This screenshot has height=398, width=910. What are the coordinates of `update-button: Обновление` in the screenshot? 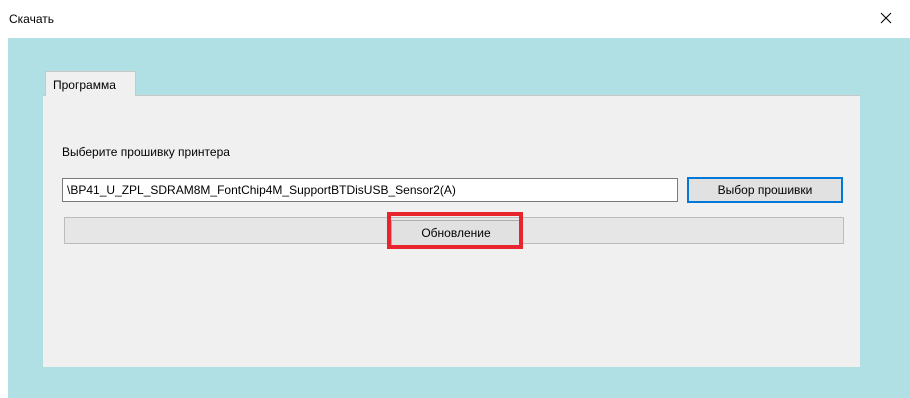 It's located at (456, 233).